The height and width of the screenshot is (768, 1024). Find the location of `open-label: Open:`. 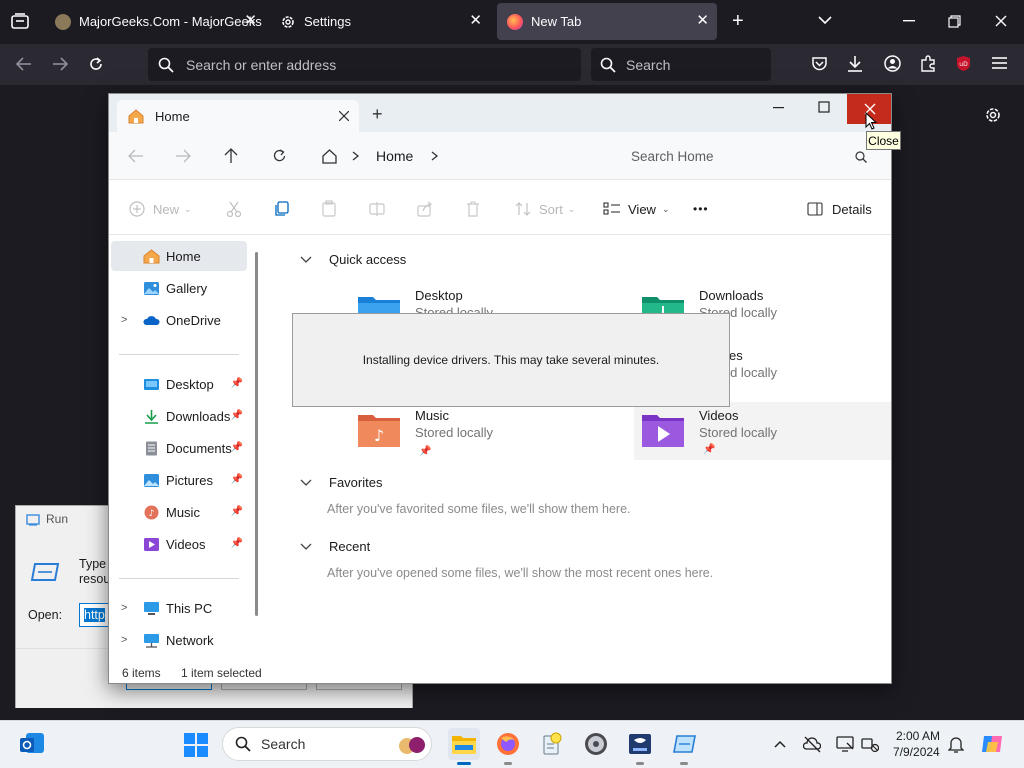

open-label: Open: is located at coordinates (45, 615).